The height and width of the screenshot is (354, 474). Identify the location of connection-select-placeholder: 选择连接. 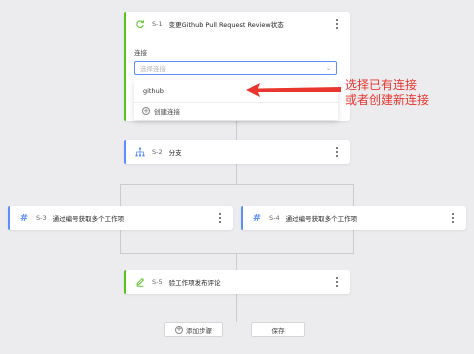
(153, 69).